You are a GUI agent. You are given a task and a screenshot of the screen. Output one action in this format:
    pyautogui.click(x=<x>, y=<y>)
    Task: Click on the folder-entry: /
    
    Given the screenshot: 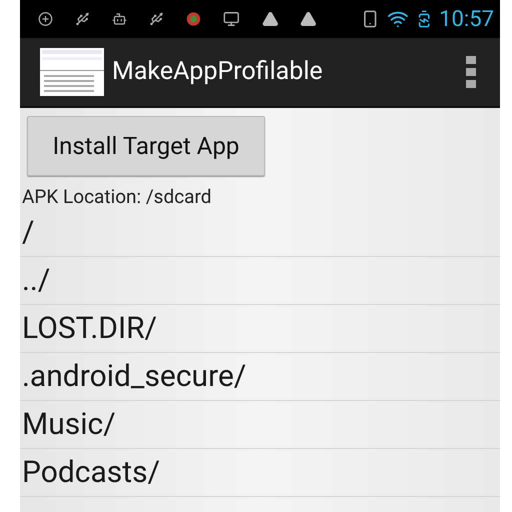 What is the action you would take?
    pyautogui.click(x=28, y=232)
    